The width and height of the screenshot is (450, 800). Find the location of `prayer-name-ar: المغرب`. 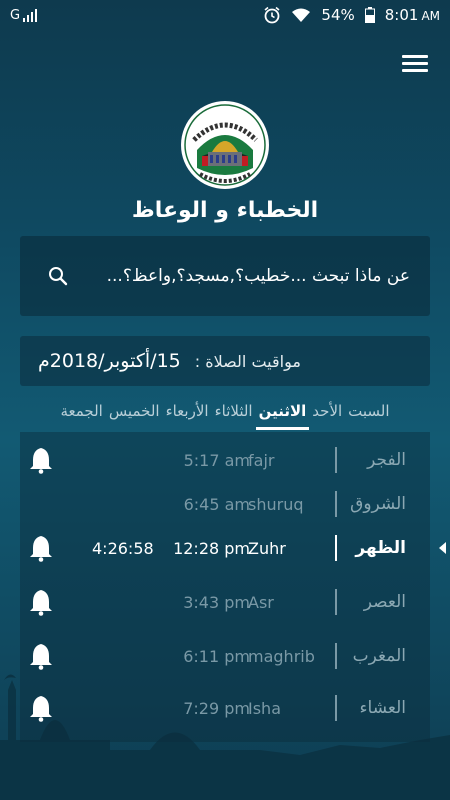

prayer-name-ar: المغرب is located at coordinates (379, 656).